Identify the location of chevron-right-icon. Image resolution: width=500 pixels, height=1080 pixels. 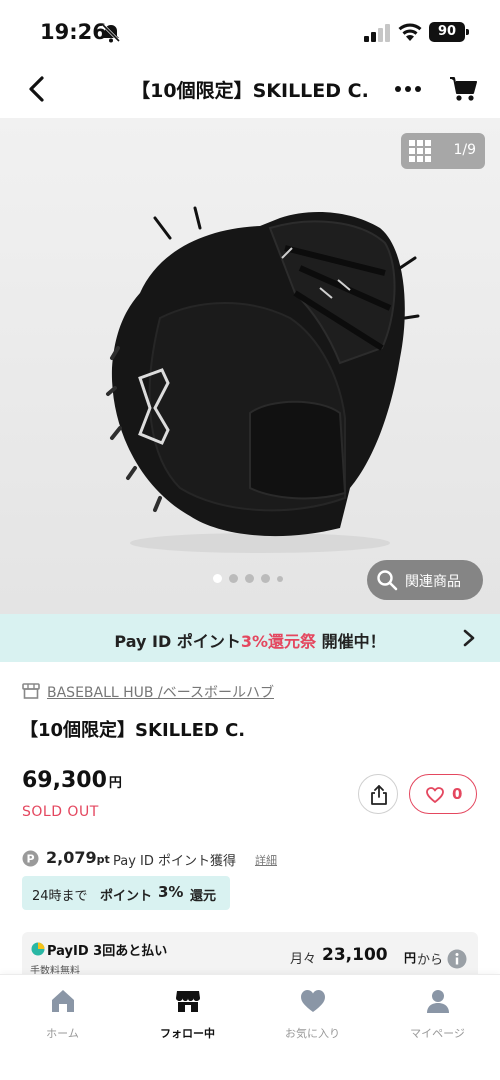
(469, 638).